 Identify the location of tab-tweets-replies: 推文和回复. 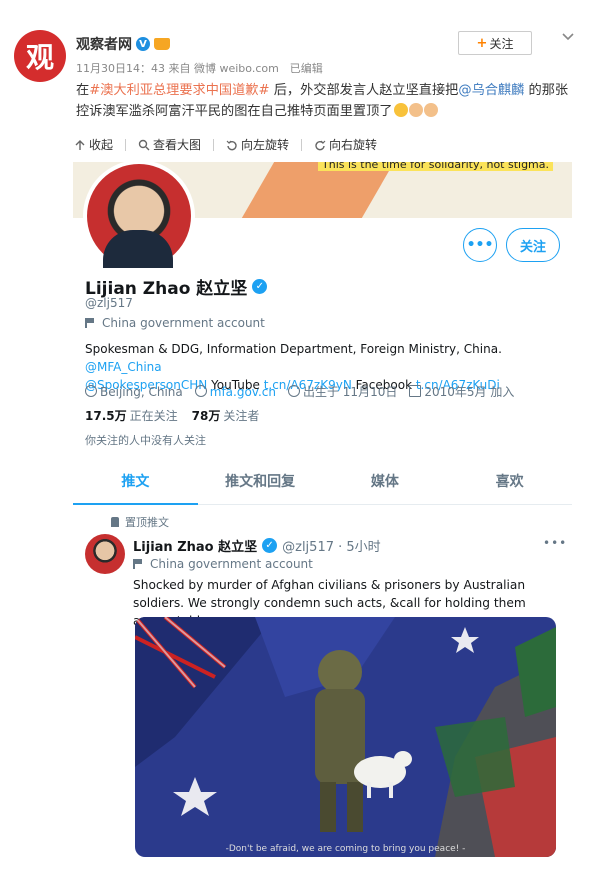
(260, 482).